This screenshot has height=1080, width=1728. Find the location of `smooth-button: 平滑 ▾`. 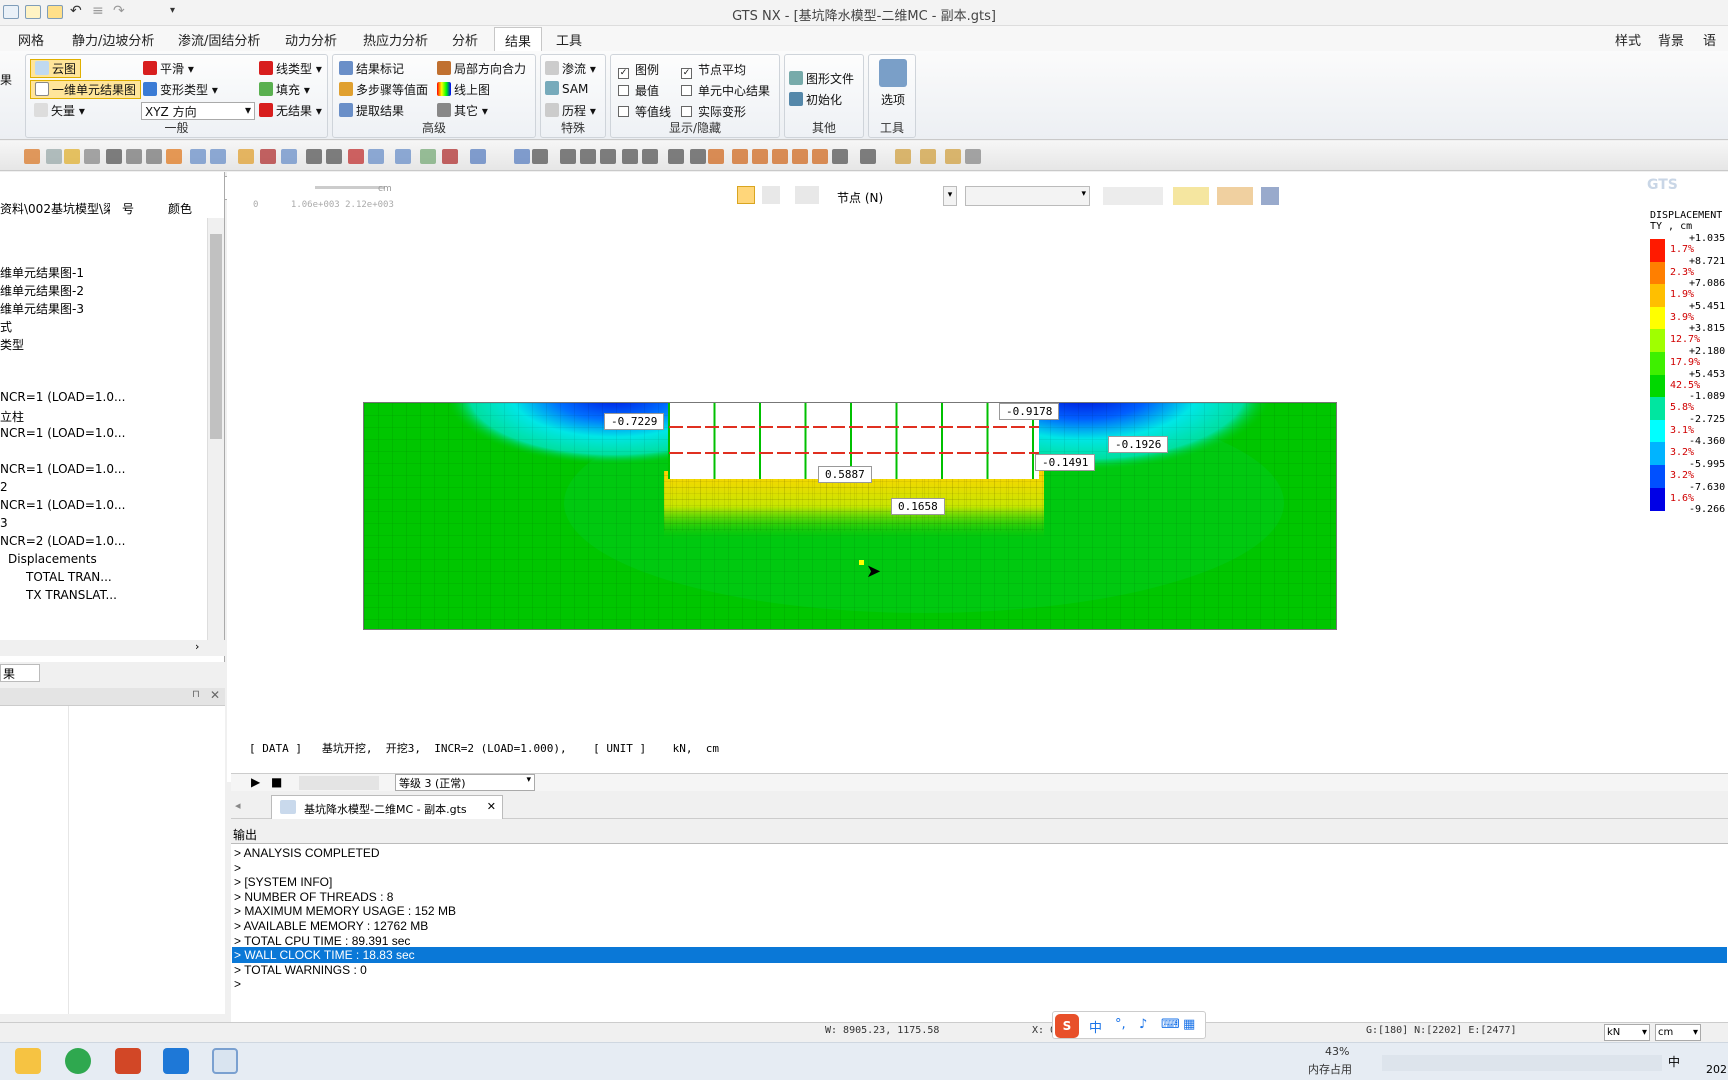

smooth-button: 平滑 ▾ is located at coordinates (168, 68).